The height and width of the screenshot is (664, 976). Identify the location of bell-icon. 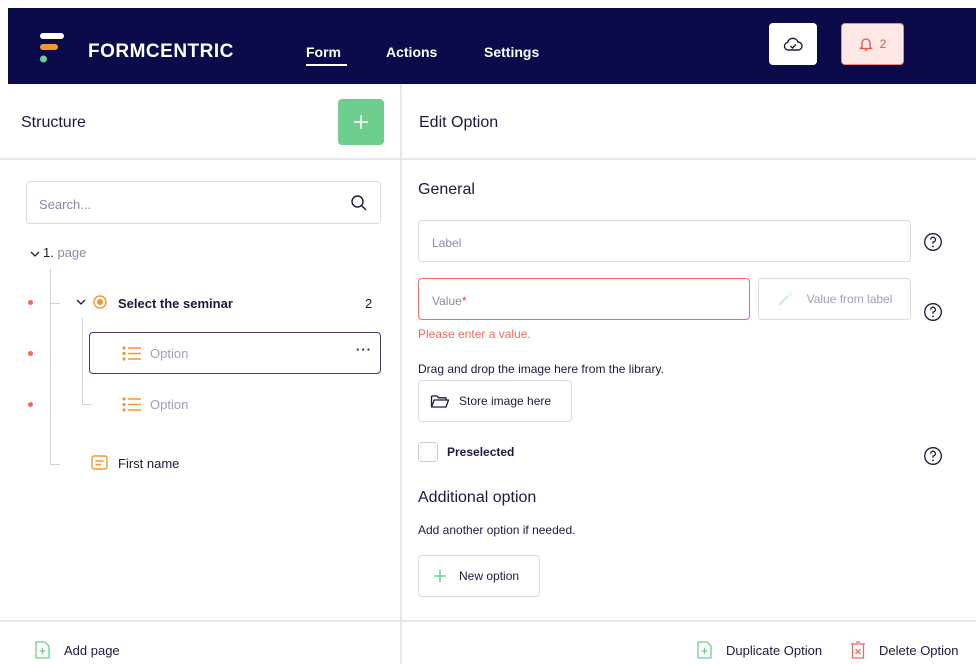
(865, 44).